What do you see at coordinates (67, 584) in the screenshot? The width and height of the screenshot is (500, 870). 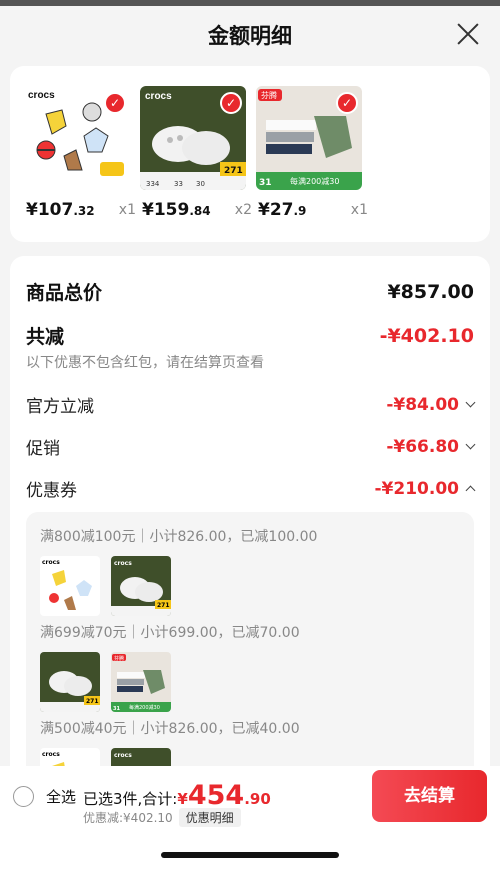 I see `crocs-jibbitz-thumb: crocs` at bounding box center [67, 584].